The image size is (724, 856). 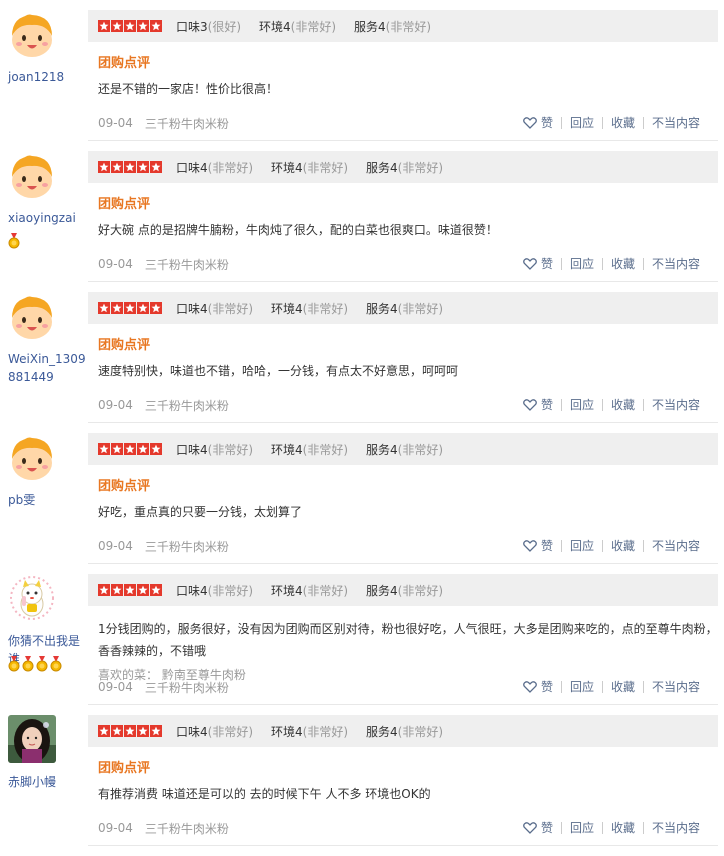 What do you see at coordinates (35, 664) in the screenshot?
I see `medal-list` at bounding box center [35, 664].